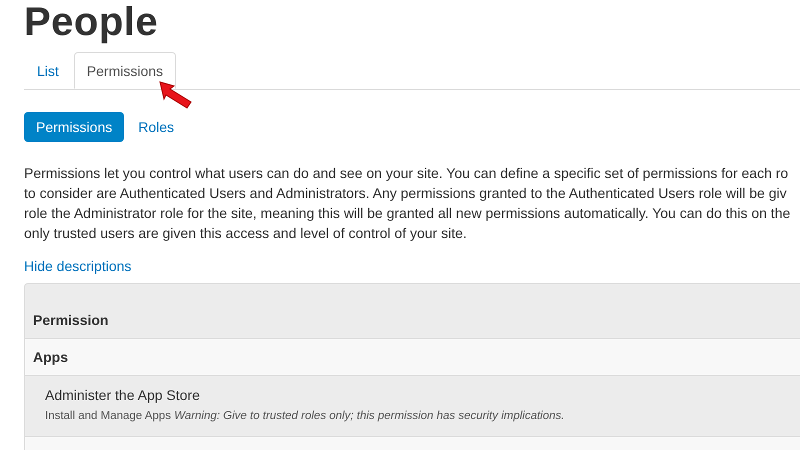  What do you see at coordinates (74, 127) in the screenshot?
I see `pill-tab: Permissions` at bounding box center [74, 127].